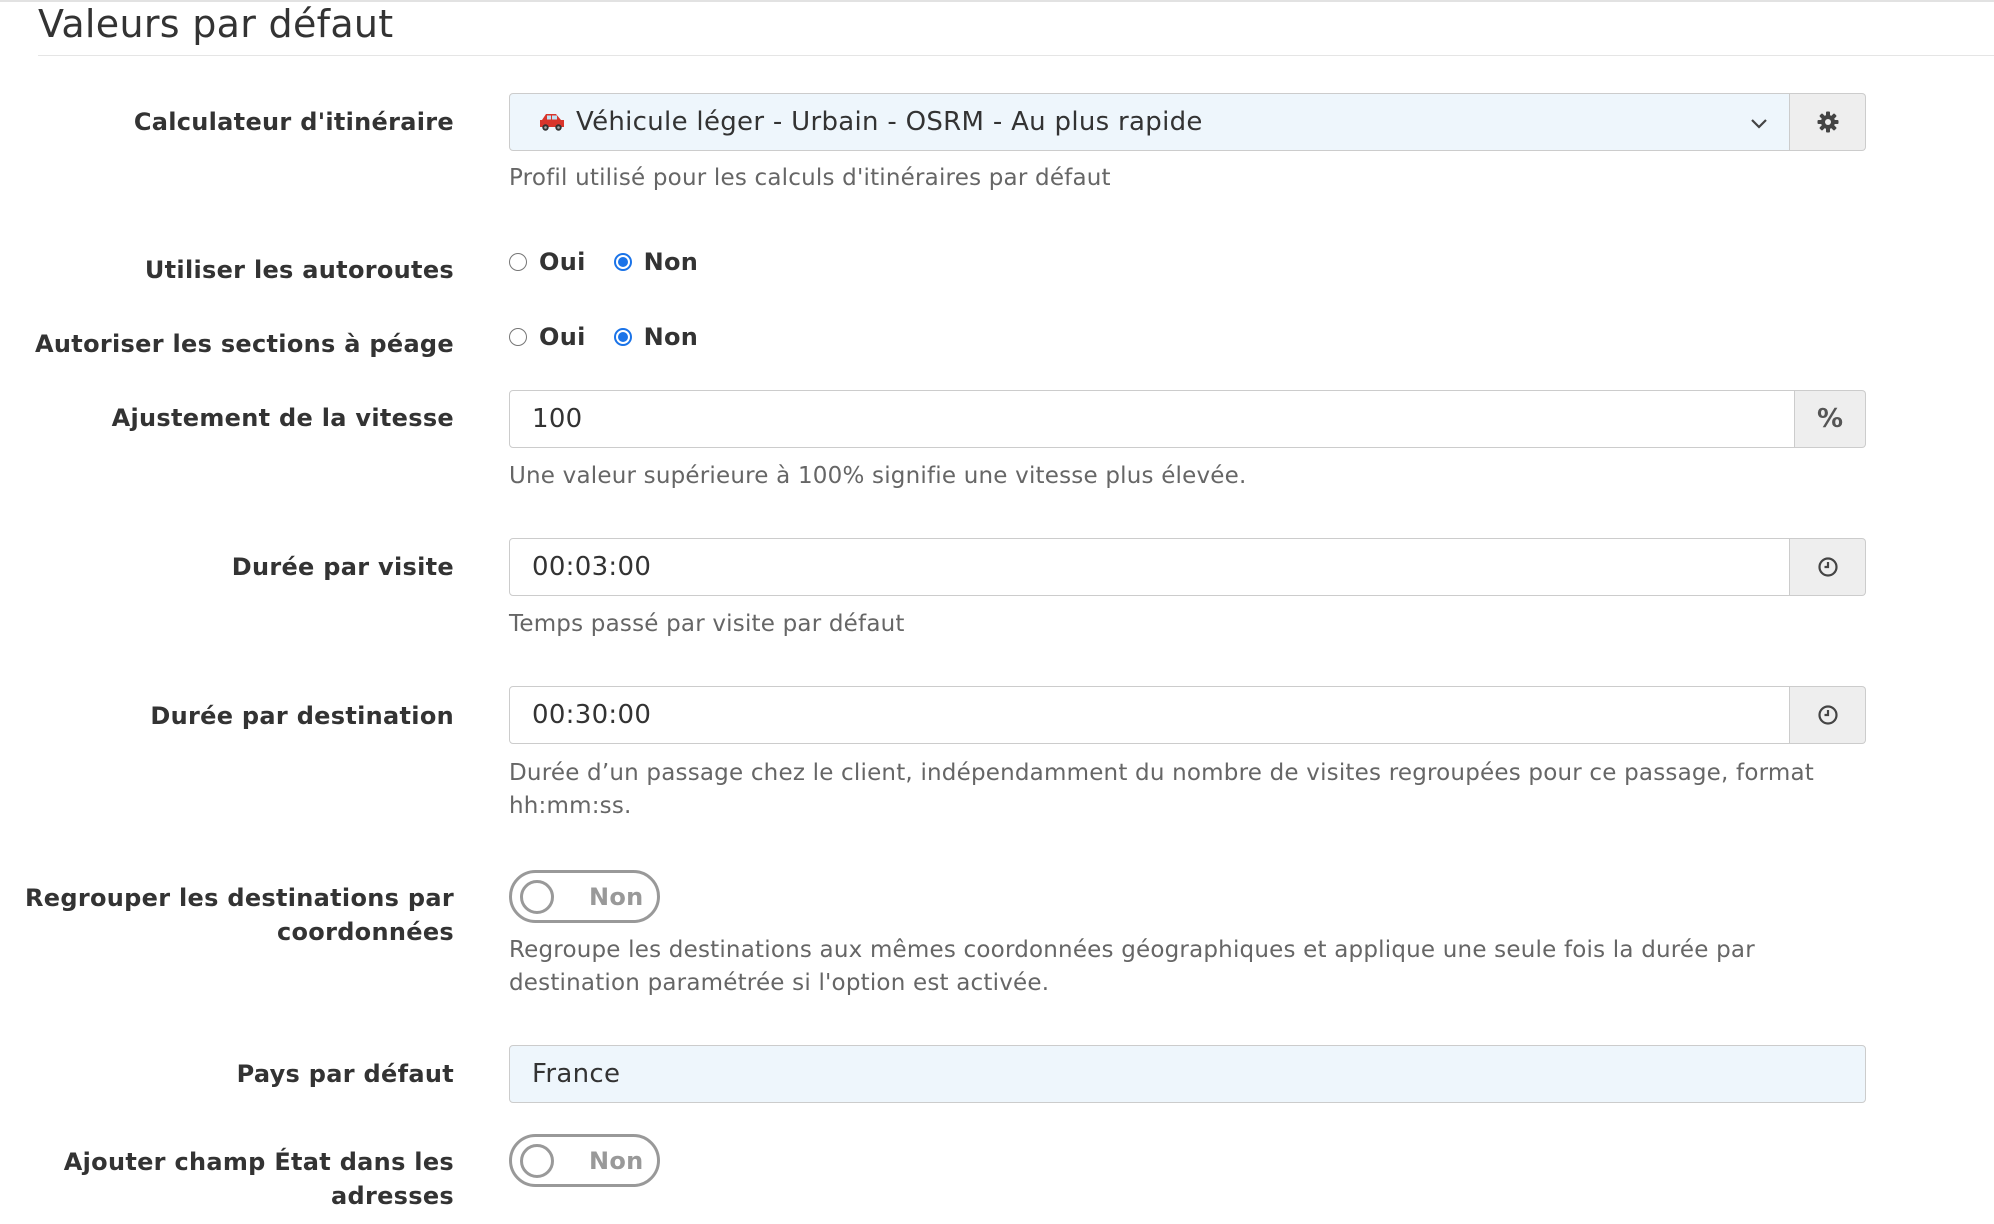 The height and width of the screenshot is (1224, 1994). What do you see at coordinates (671, 262) in the screenshot?
I see `motorways-no-label: Non` at bounding box center [671, 262].